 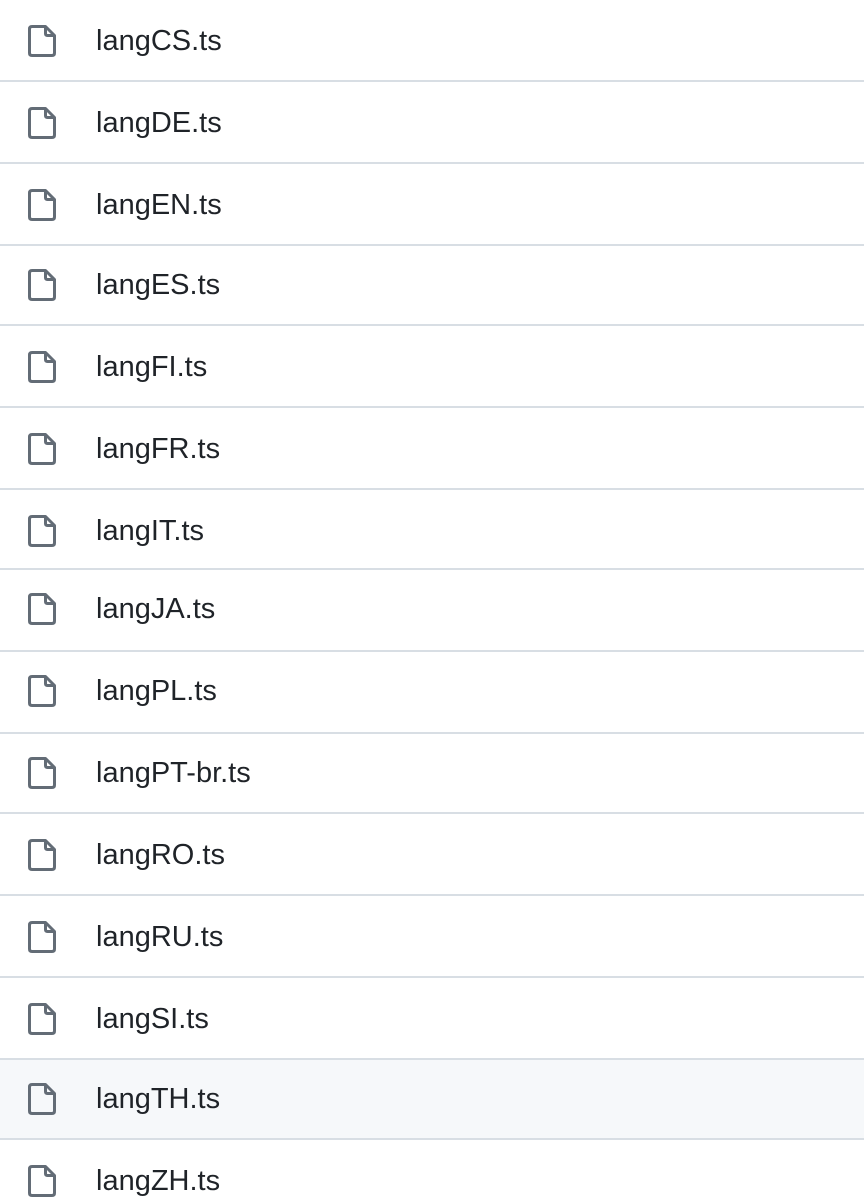 I want to click on file-name: langFI.ts, so click(x=151, y=367).